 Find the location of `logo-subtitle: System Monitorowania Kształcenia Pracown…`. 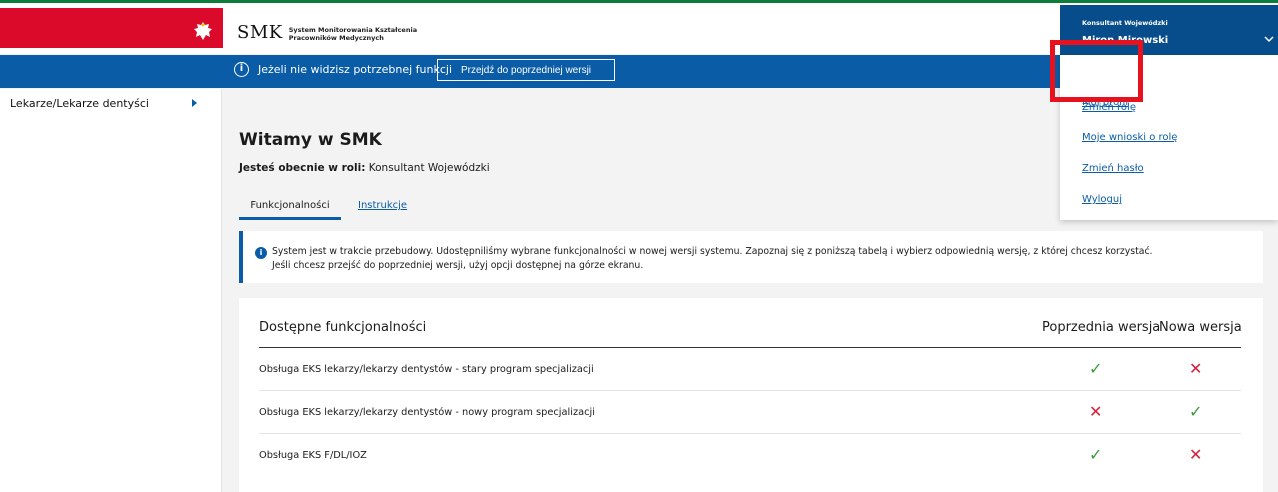

logo-subtitle: System Monitorowania Kształcenia Pracown… is located at coordinates (374, 34).